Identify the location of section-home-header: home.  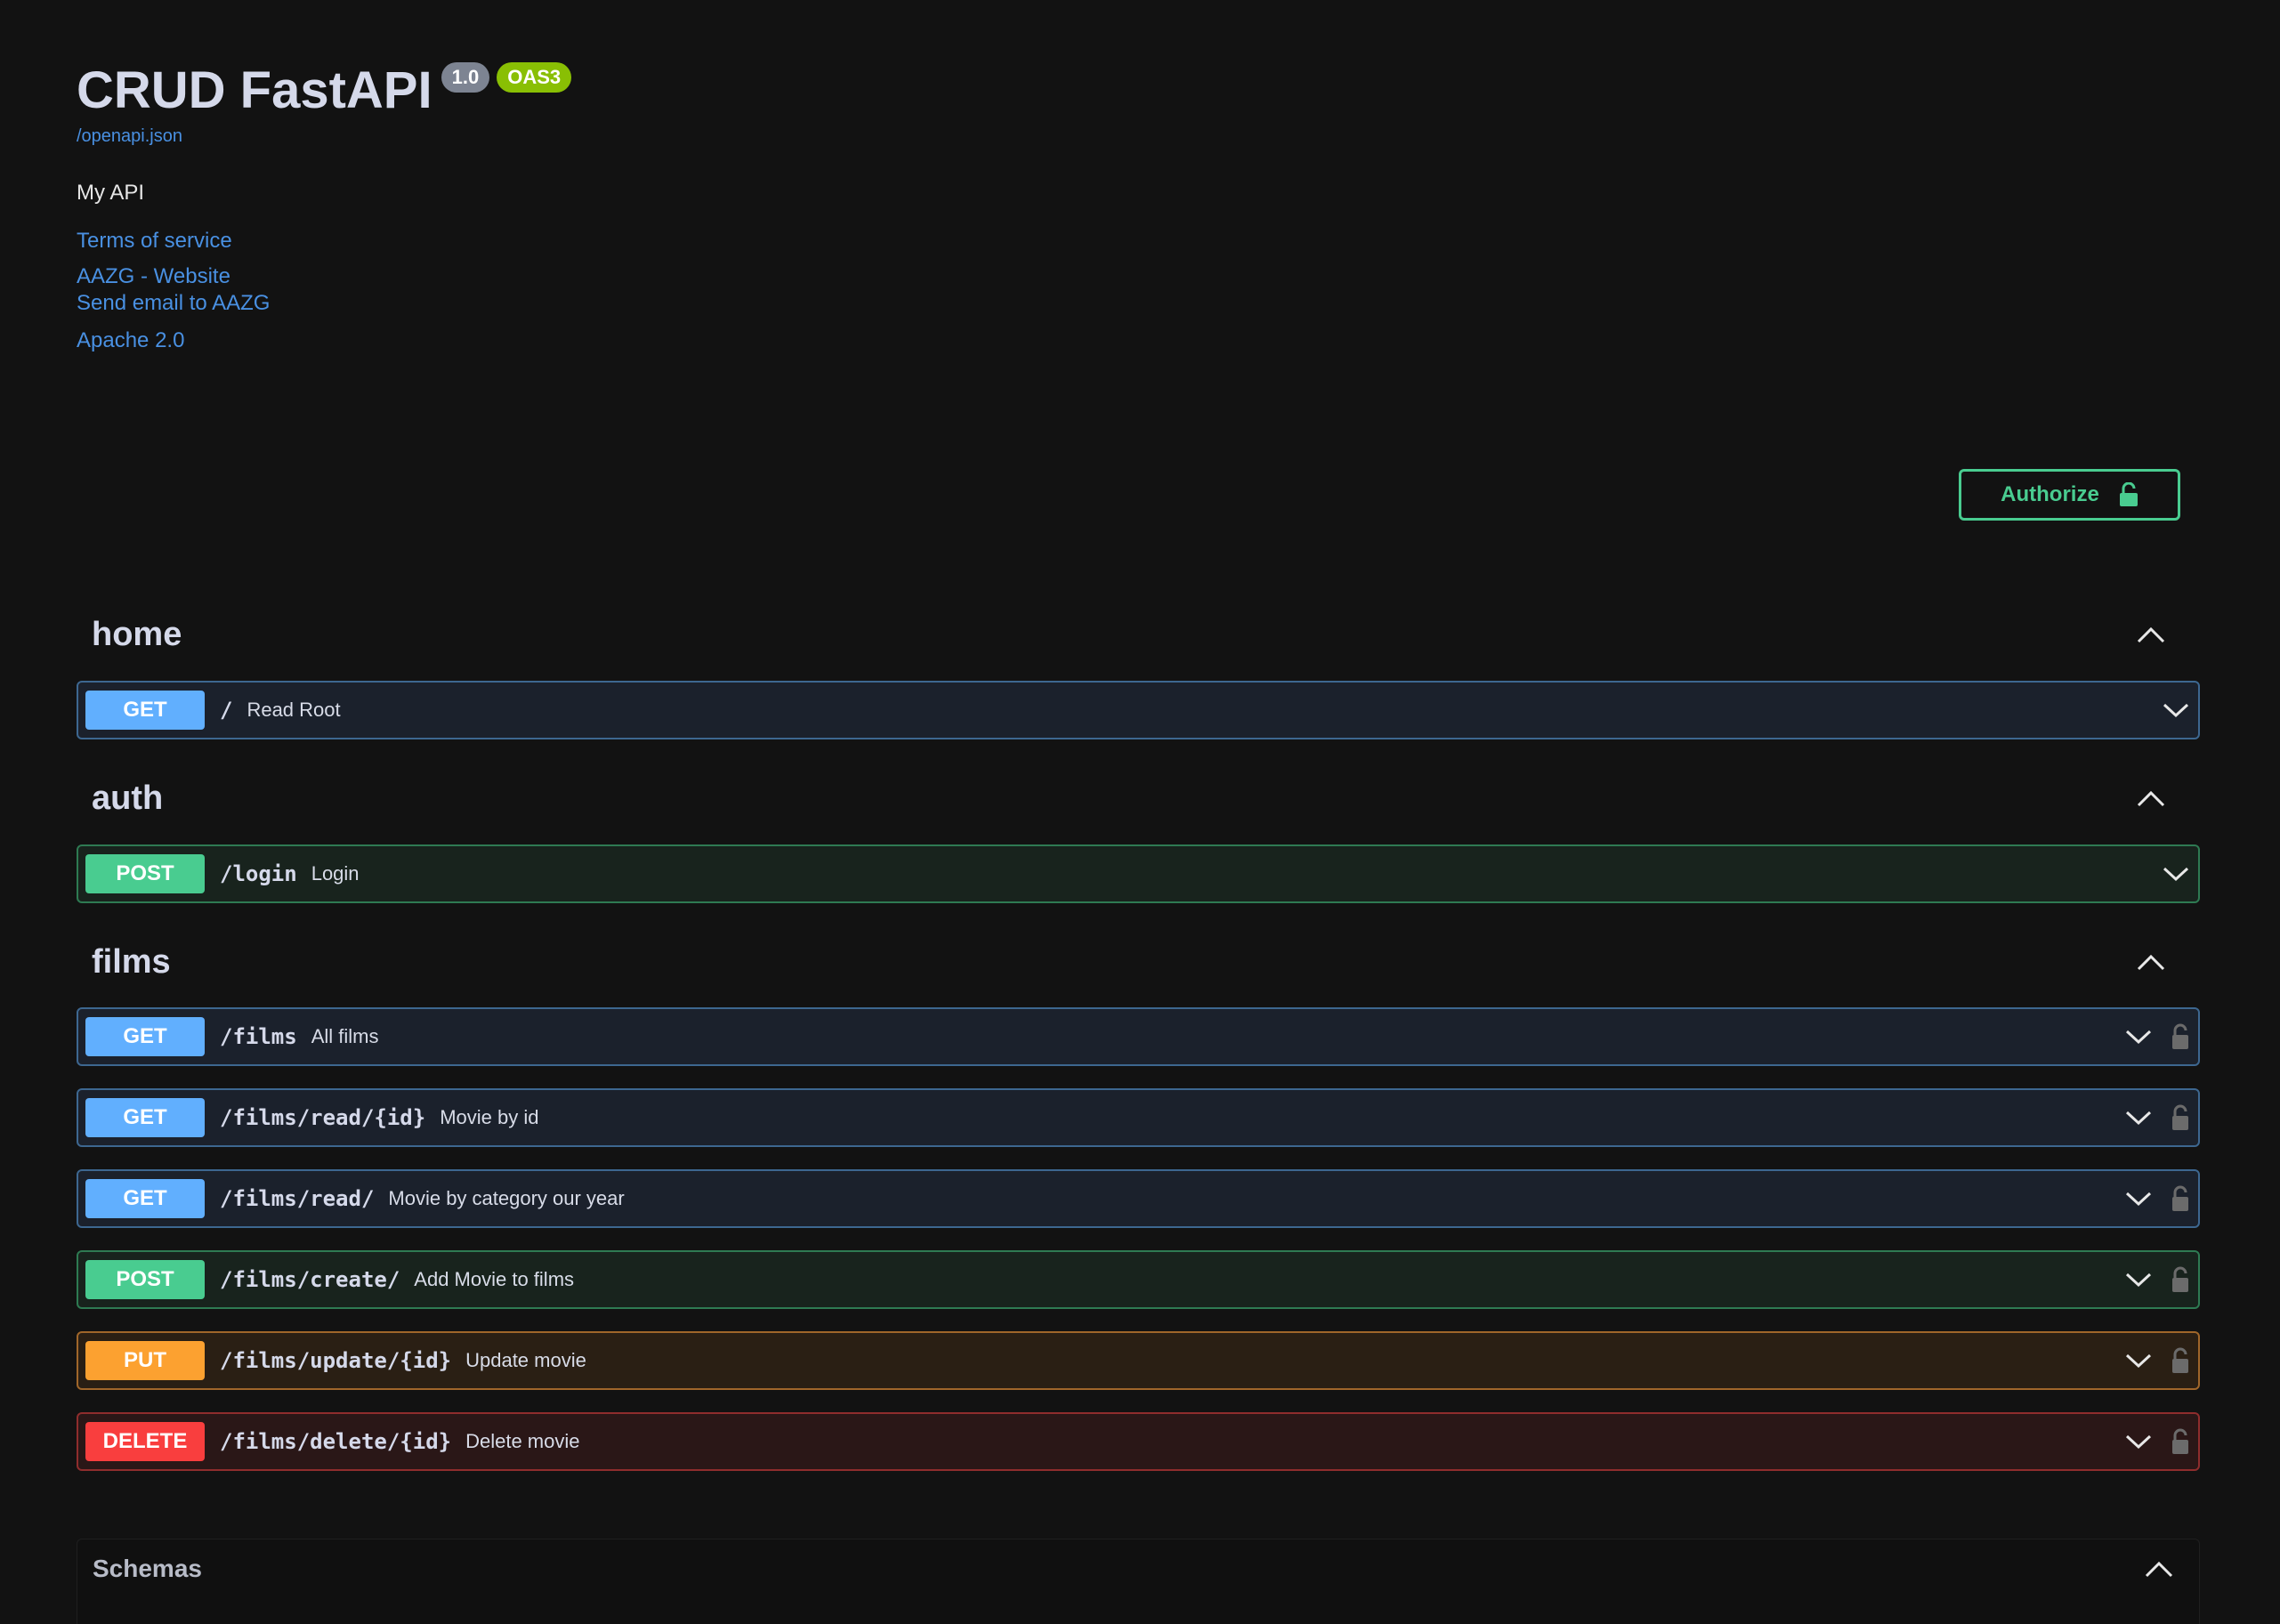
(1138, 635).